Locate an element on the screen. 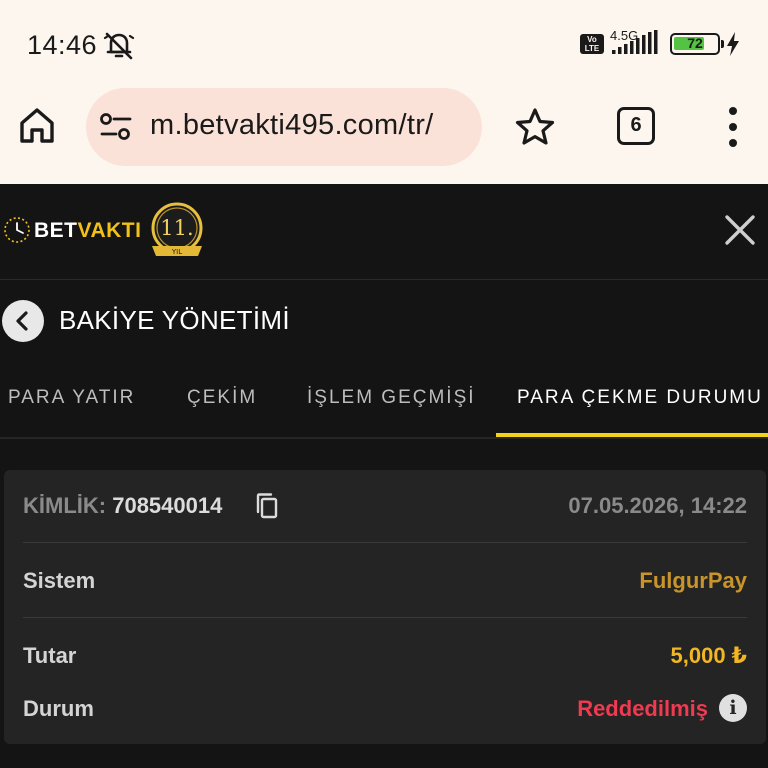 Image resolution: width=768 pixels, height=768 pixels. app-header: BETVAKTI 11. YIL is located at coordinates (384, 232).